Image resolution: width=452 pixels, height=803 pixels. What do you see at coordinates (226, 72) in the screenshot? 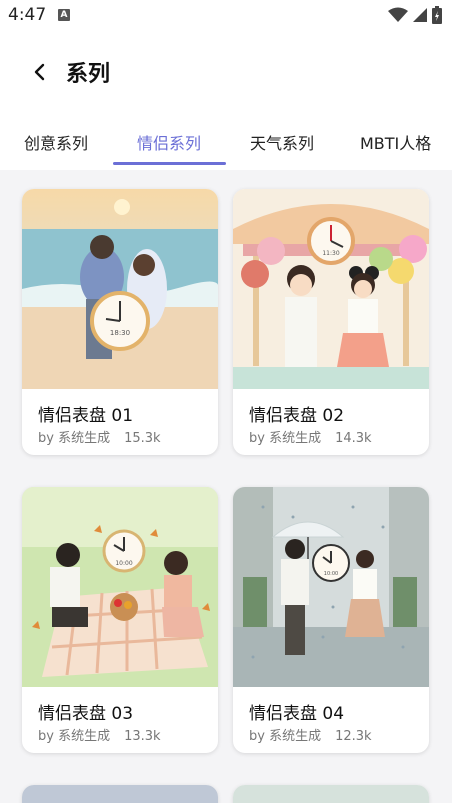
I see `app-header: 系列` at bounding box center [226, 72].